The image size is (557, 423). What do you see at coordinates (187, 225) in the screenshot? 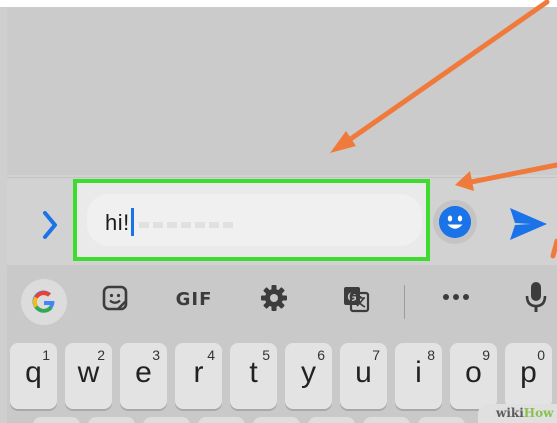
I see `placeholder-remnant` at bounding box center [187, 225].